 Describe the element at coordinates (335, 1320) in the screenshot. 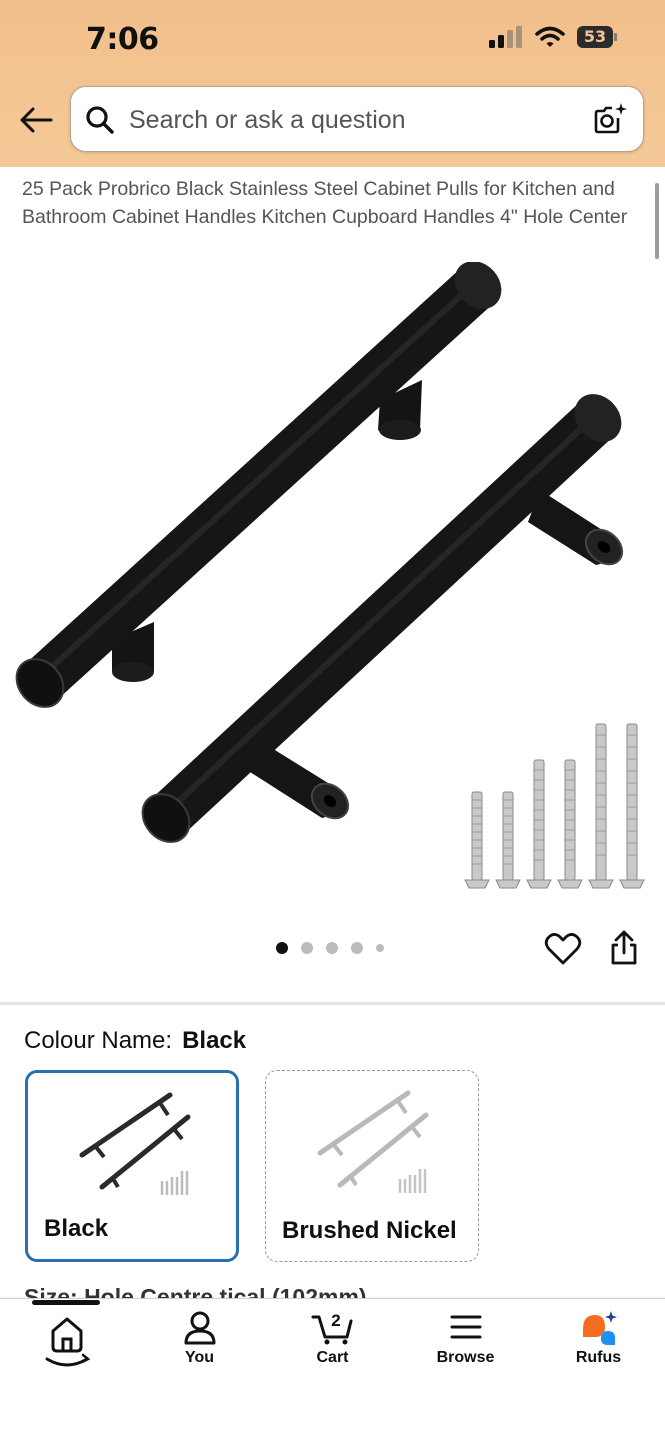

I see `cart-count-badge: 2` at that location.